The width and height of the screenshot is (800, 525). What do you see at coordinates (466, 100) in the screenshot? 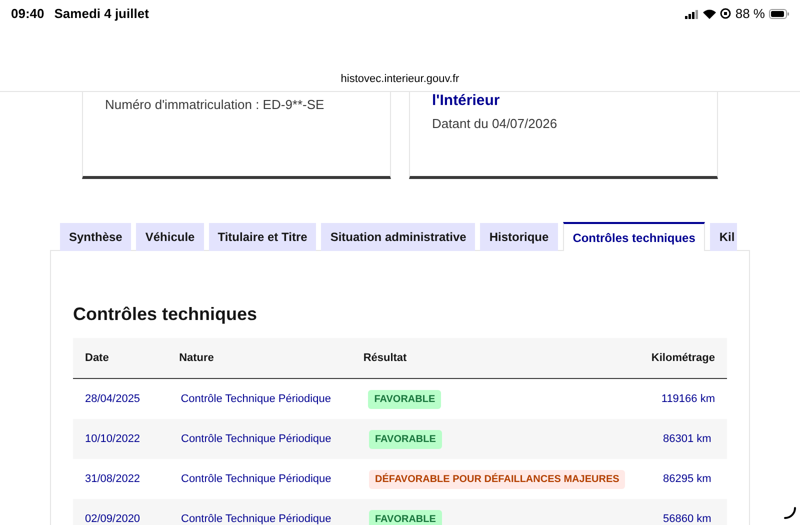
I see `card-title: l'Intérieur` at bounding box center [466, 100].